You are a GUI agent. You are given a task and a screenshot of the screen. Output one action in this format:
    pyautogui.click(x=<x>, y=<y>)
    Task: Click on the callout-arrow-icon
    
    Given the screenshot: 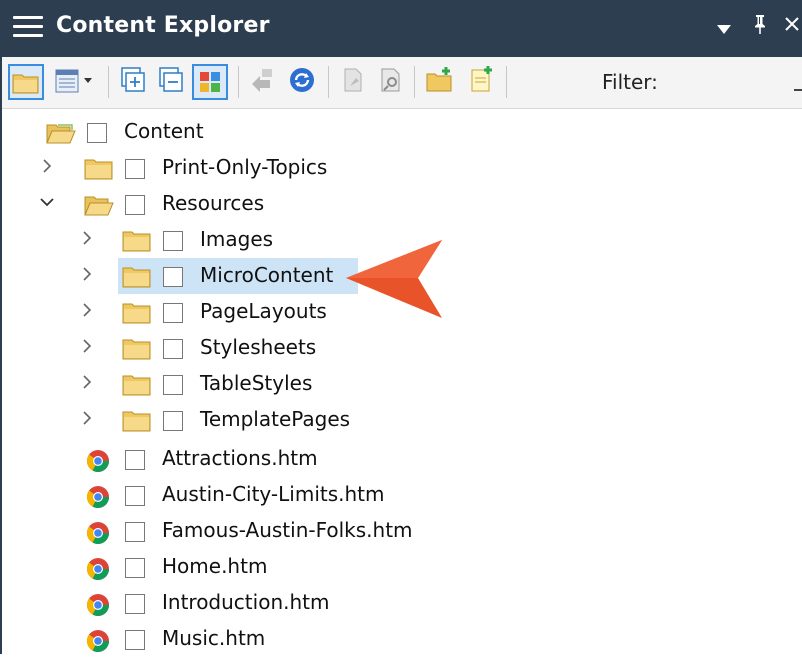 What is the action you would take?
    pyautogui.click(x=394, y=279)
    